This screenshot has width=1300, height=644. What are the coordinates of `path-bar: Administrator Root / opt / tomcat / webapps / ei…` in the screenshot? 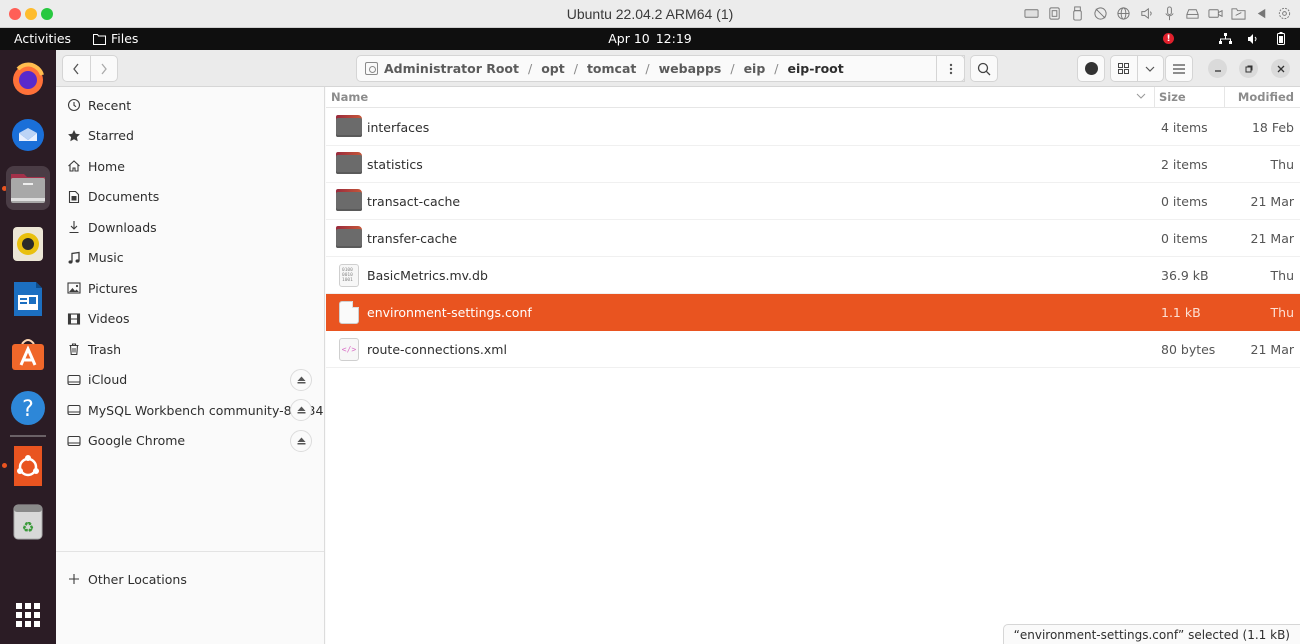 It's located at (660, 68).